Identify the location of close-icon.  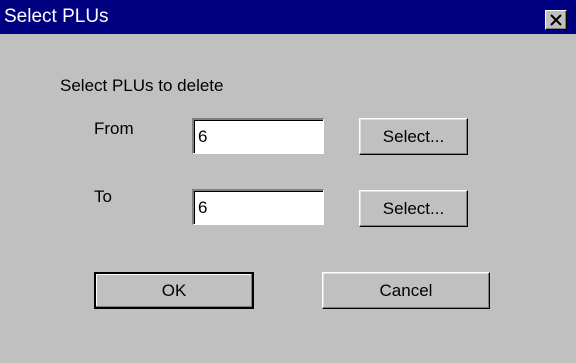
(556, 20).